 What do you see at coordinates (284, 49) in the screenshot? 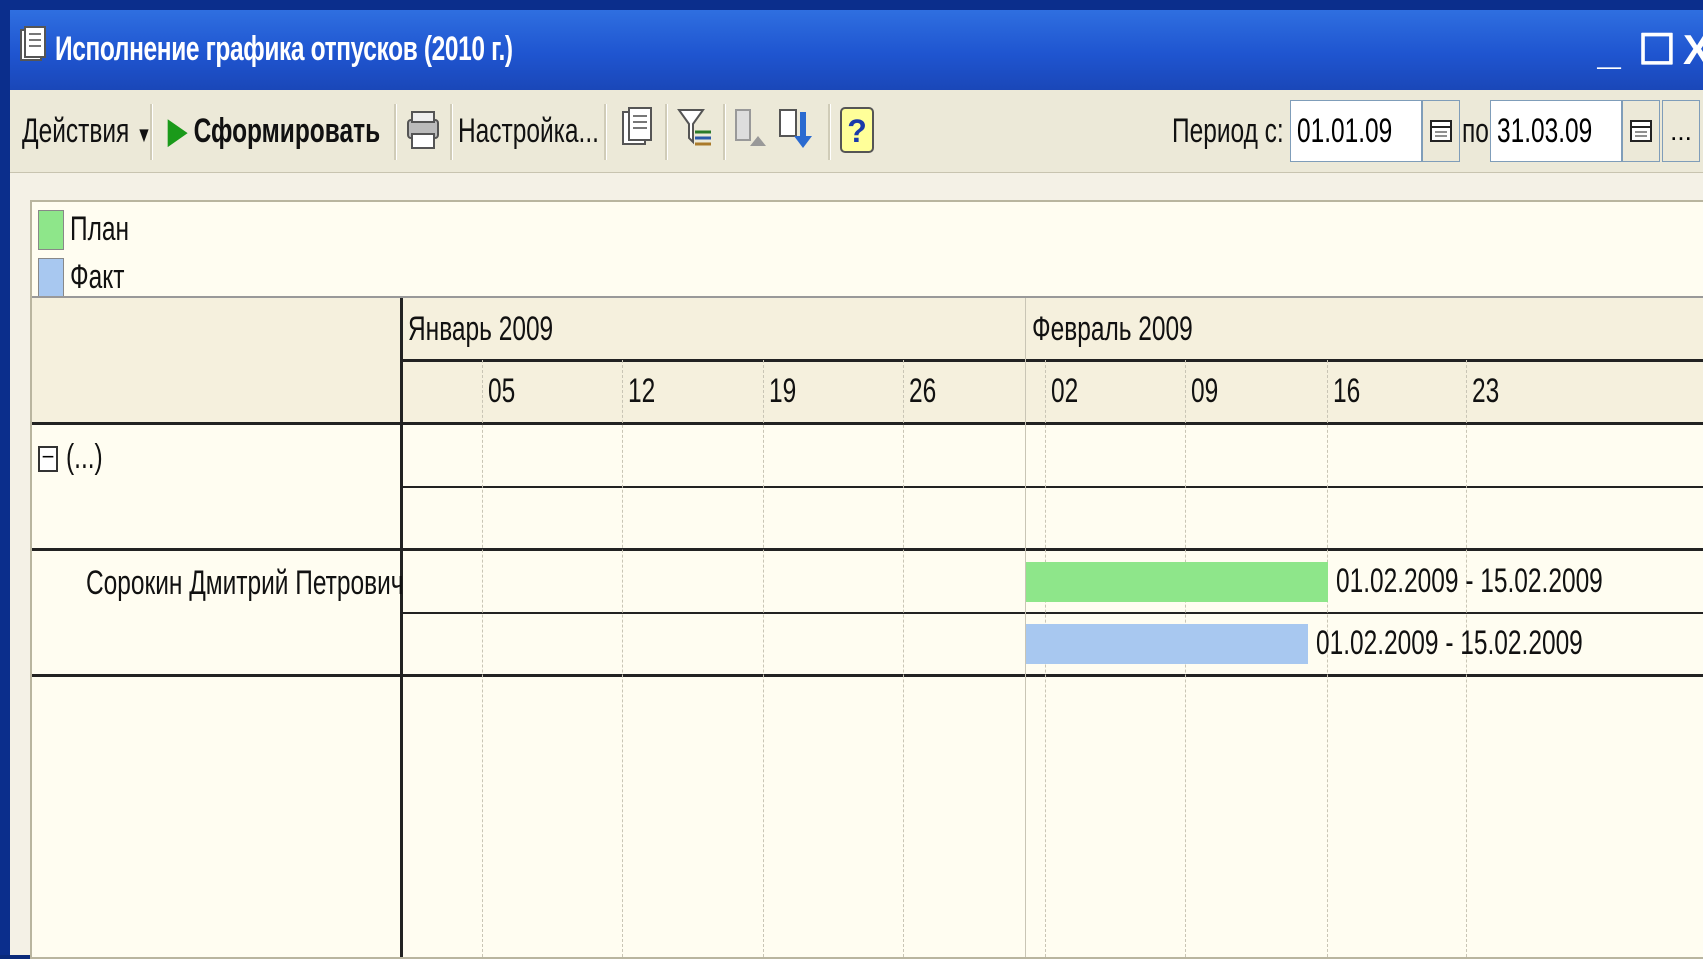
I see `window-title: Исполнение графика отпусков (2010 г.)` at bounding box center [284, 49].